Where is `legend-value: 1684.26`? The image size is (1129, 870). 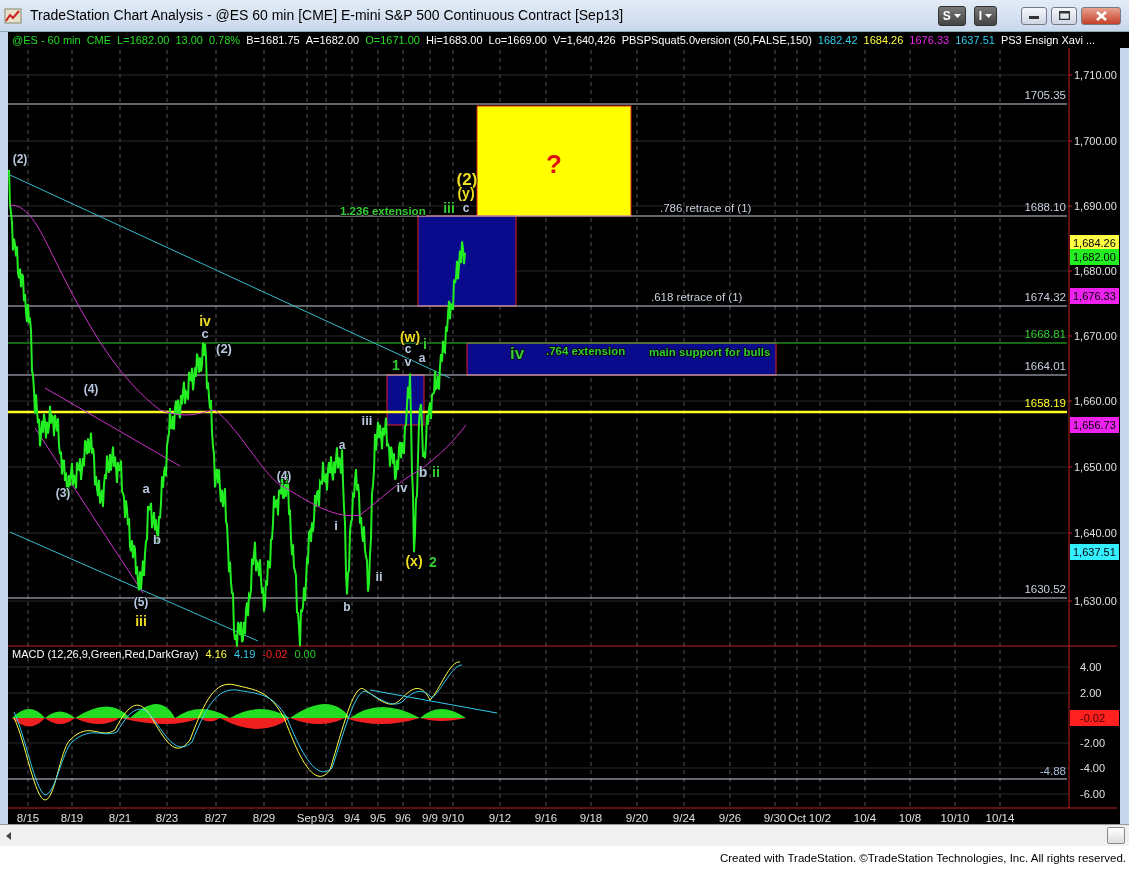
legend-value: 1684.26 is located at coordinates (883, 40).